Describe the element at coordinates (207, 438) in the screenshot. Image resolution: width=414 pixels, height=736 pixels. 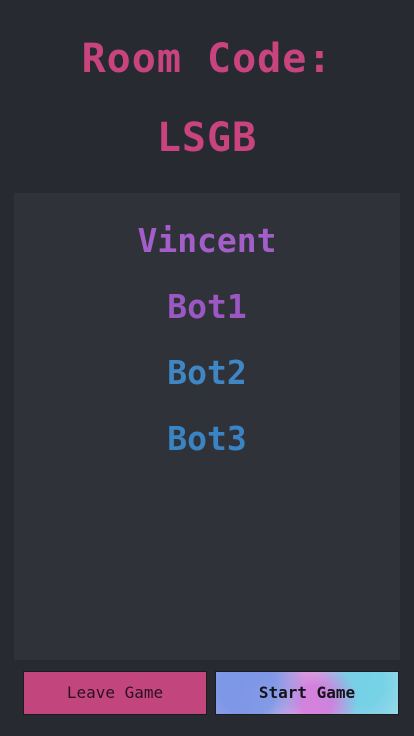
I see `player-name: Bot3` at that location.